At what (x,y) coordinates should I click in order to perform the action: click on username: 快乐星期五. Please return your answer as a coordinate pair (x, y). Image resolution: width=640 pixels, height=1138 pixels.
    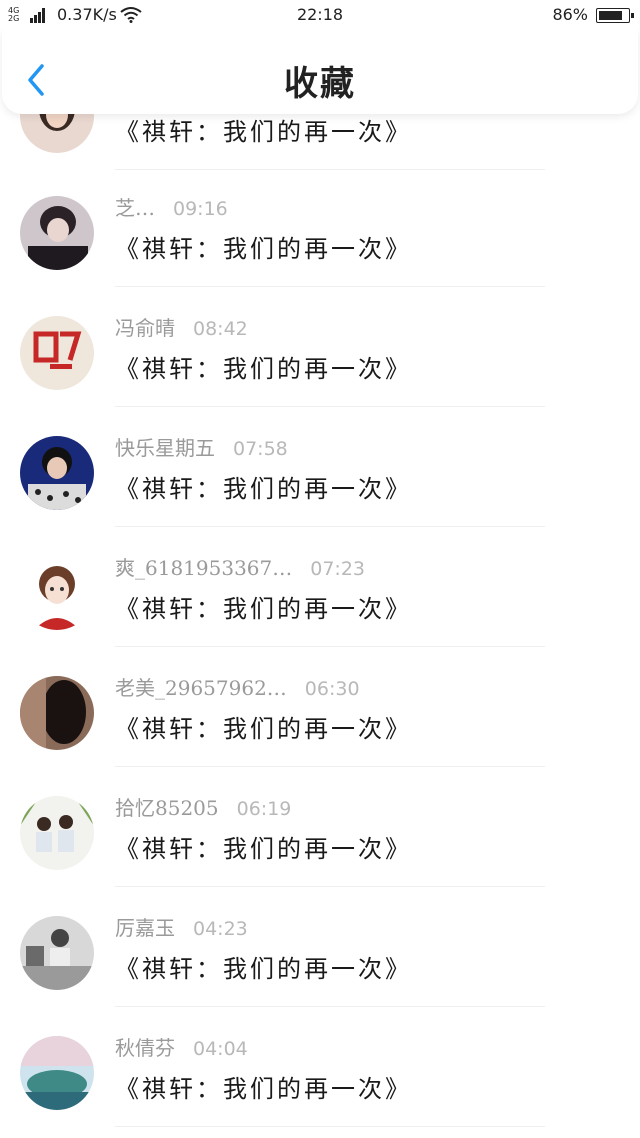
    Looking at the image, I should click on (165, 448).